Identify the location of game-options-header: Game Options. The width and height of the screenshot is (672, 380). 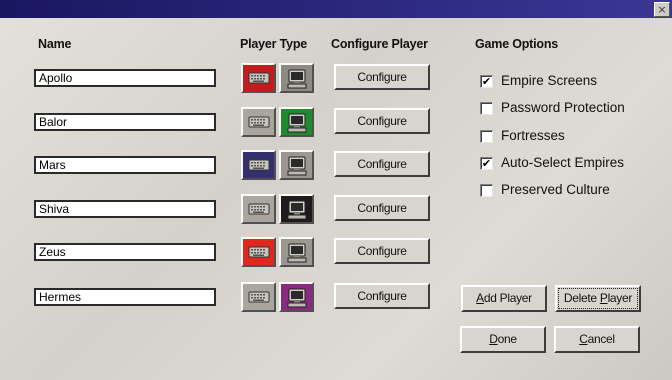
(517, 44).